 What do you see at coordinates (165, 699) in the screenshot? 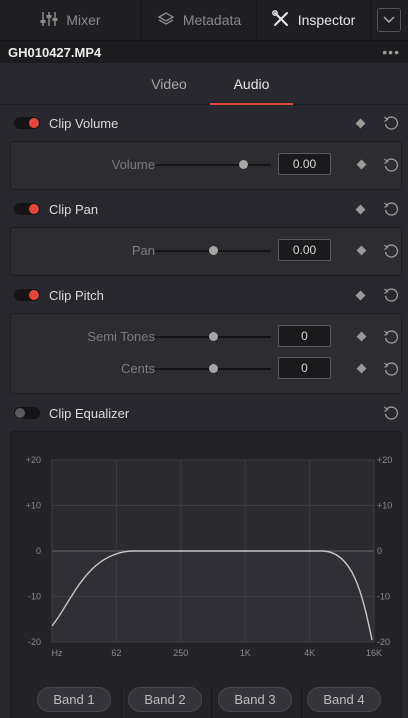
I see `band-2-button: Band 2` at bounding box center [165, 699].